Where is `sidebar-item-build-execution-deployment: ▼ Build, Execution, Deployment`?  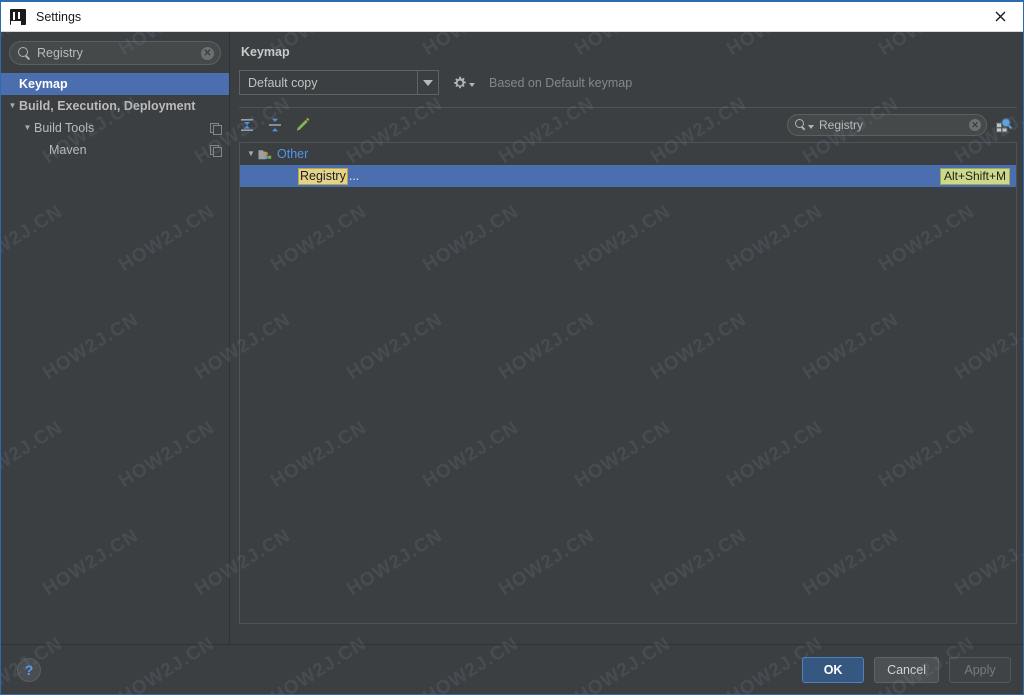 sidebar-item-build-execution-deployment: ▼ Build, Execution, Deployment is located at coordinates (115, 106).